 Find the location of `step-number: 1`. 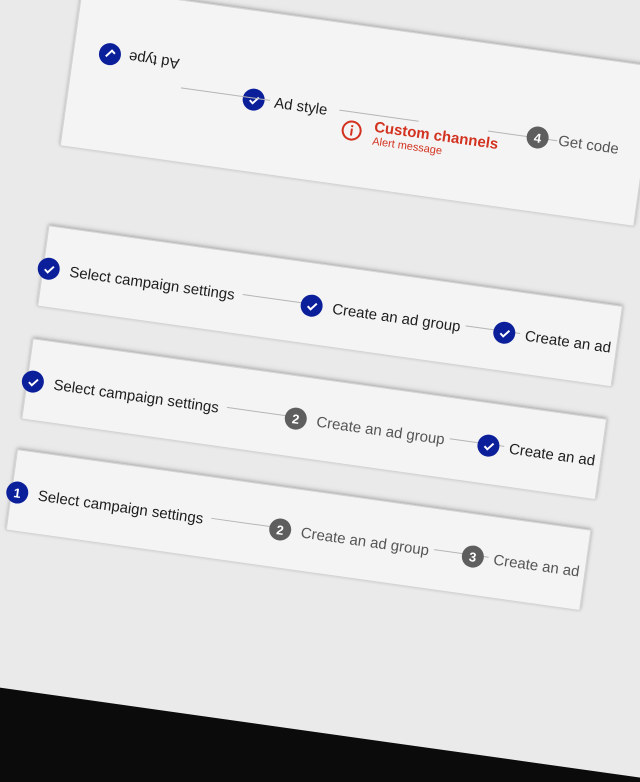

step-number: 1 is located at coordinates (17, 492).